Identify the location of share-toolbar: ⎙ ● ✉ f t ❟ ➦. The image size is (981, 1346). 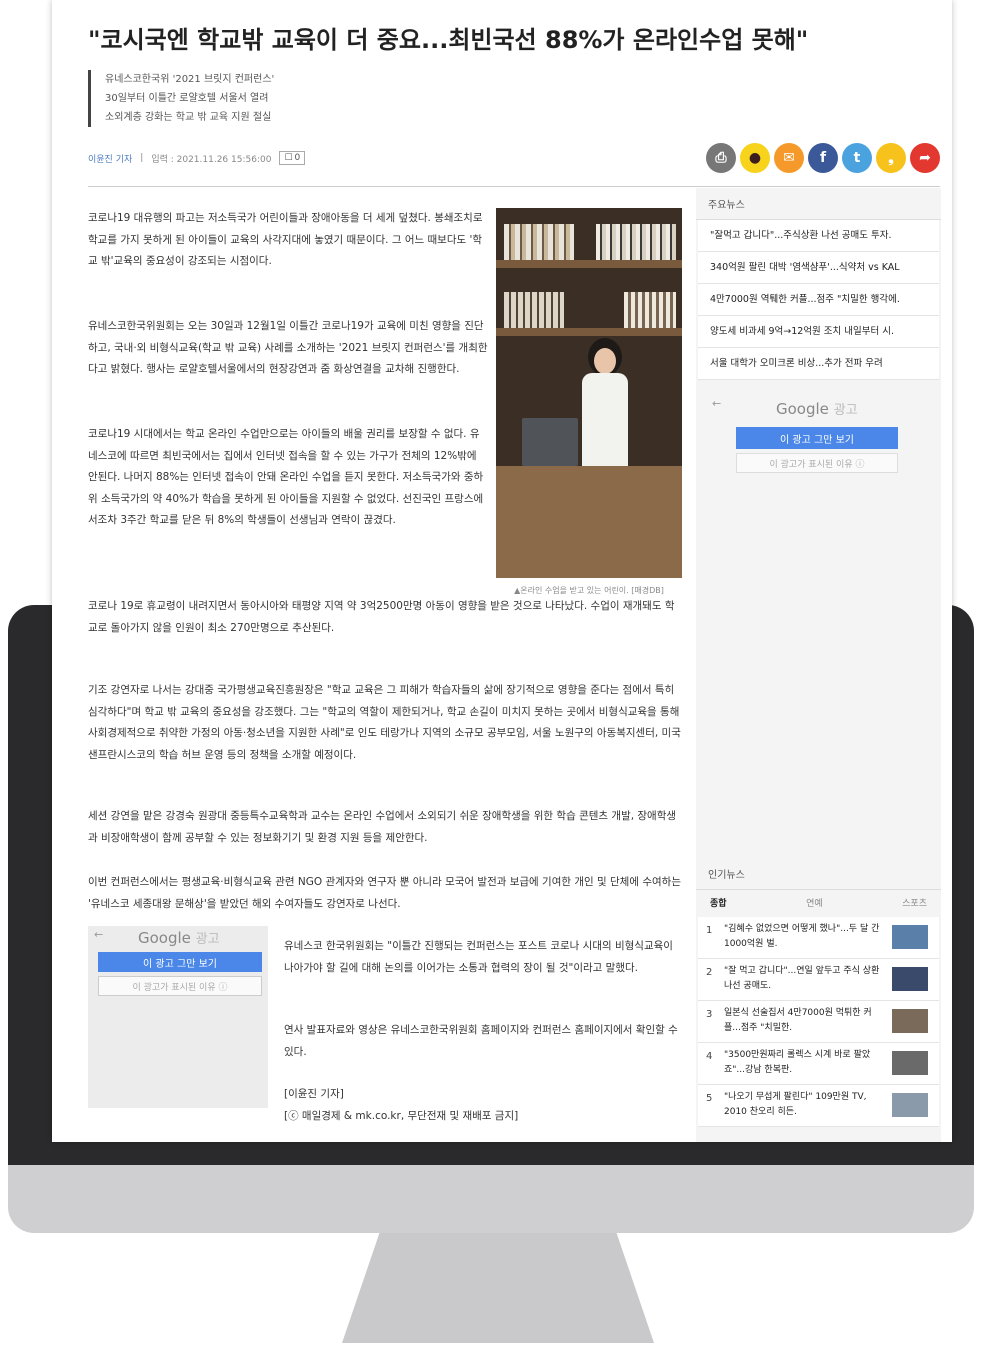
(823, 158).